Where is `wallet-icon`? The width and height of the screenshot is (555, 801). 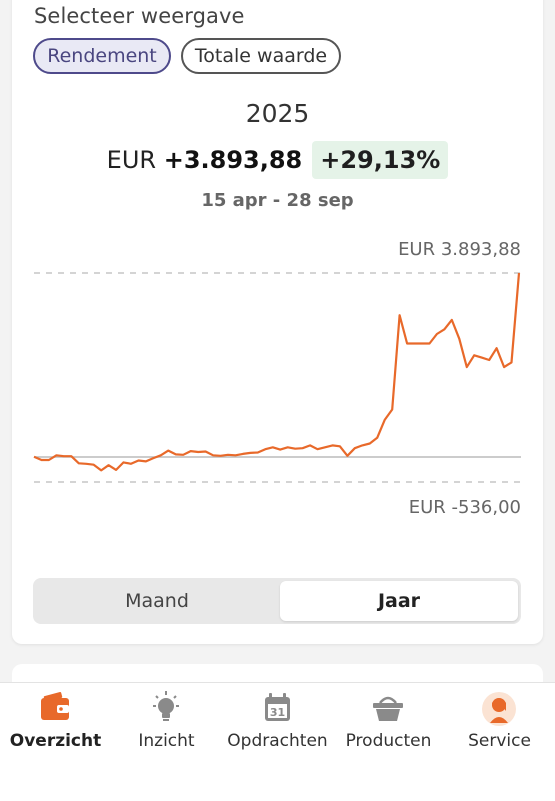 wallet-icon is located at coordinates (55, 709).